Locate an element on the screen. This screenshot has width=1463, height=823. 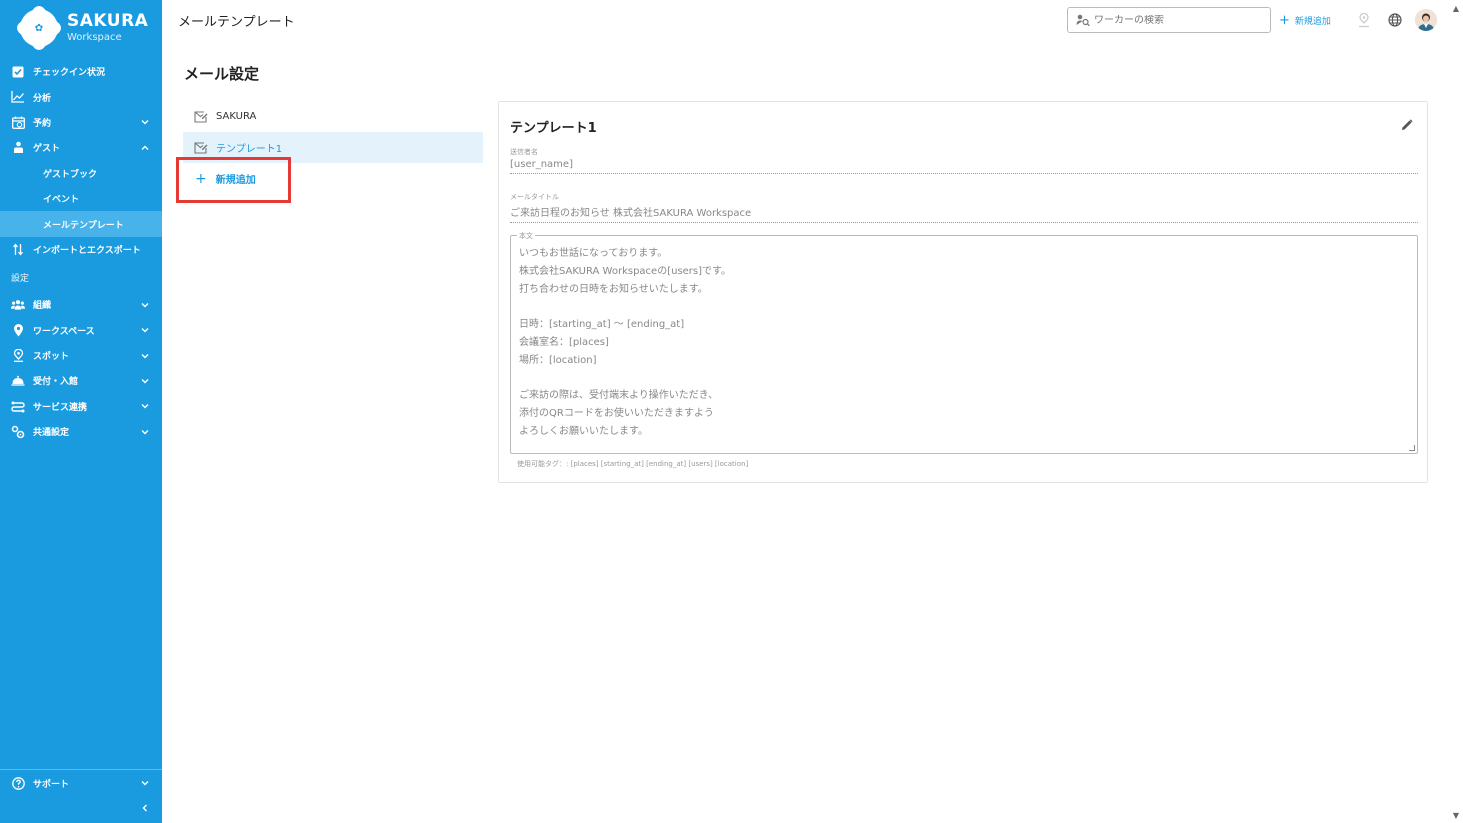
sender-name-value: [user_name] is located at coordinates (541, 164).